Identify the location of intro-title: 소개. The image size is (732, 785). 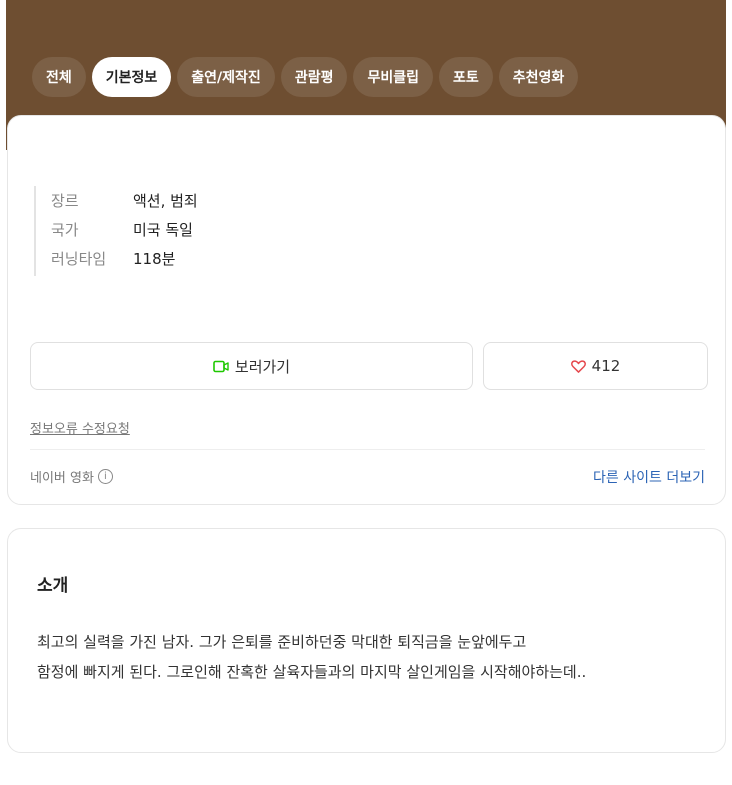
(53, 586).